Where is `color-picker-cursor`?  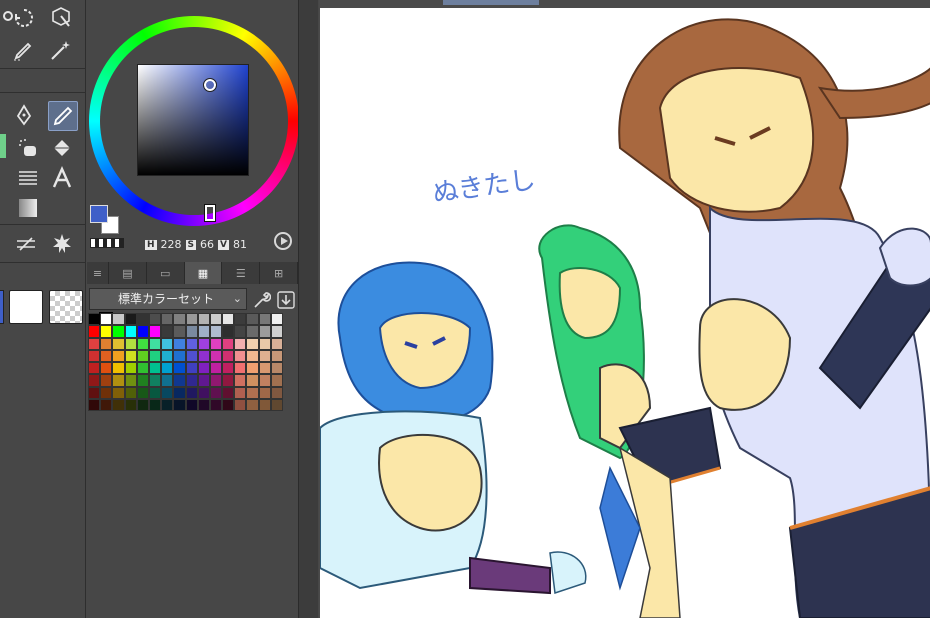 color-picker-cursor is located at coordinates (210, 85).